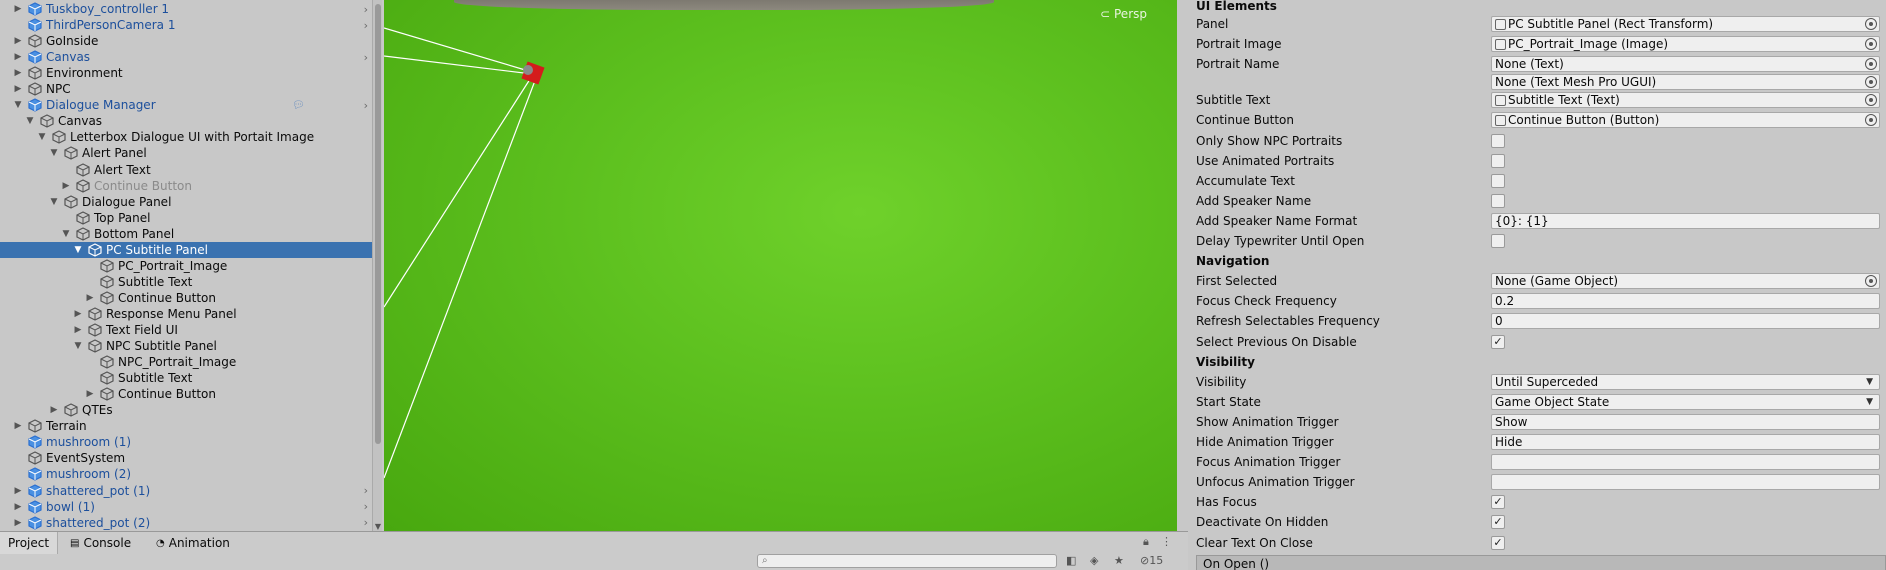 This screenshot has height=570, width=1886. I want to click on hierarchy-item: ▼ Bottom Panel, so click(186, 234).